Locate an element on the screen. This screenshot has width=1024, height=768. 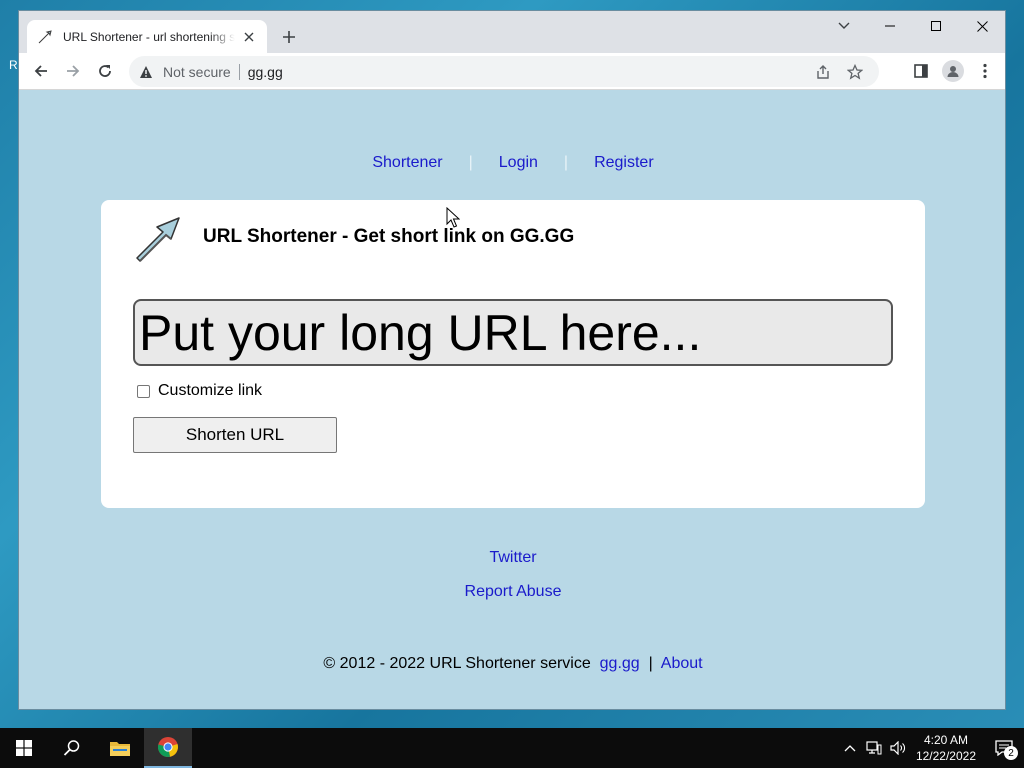
clock-date: 12/22/2022 is located at coordinates (945, 756).